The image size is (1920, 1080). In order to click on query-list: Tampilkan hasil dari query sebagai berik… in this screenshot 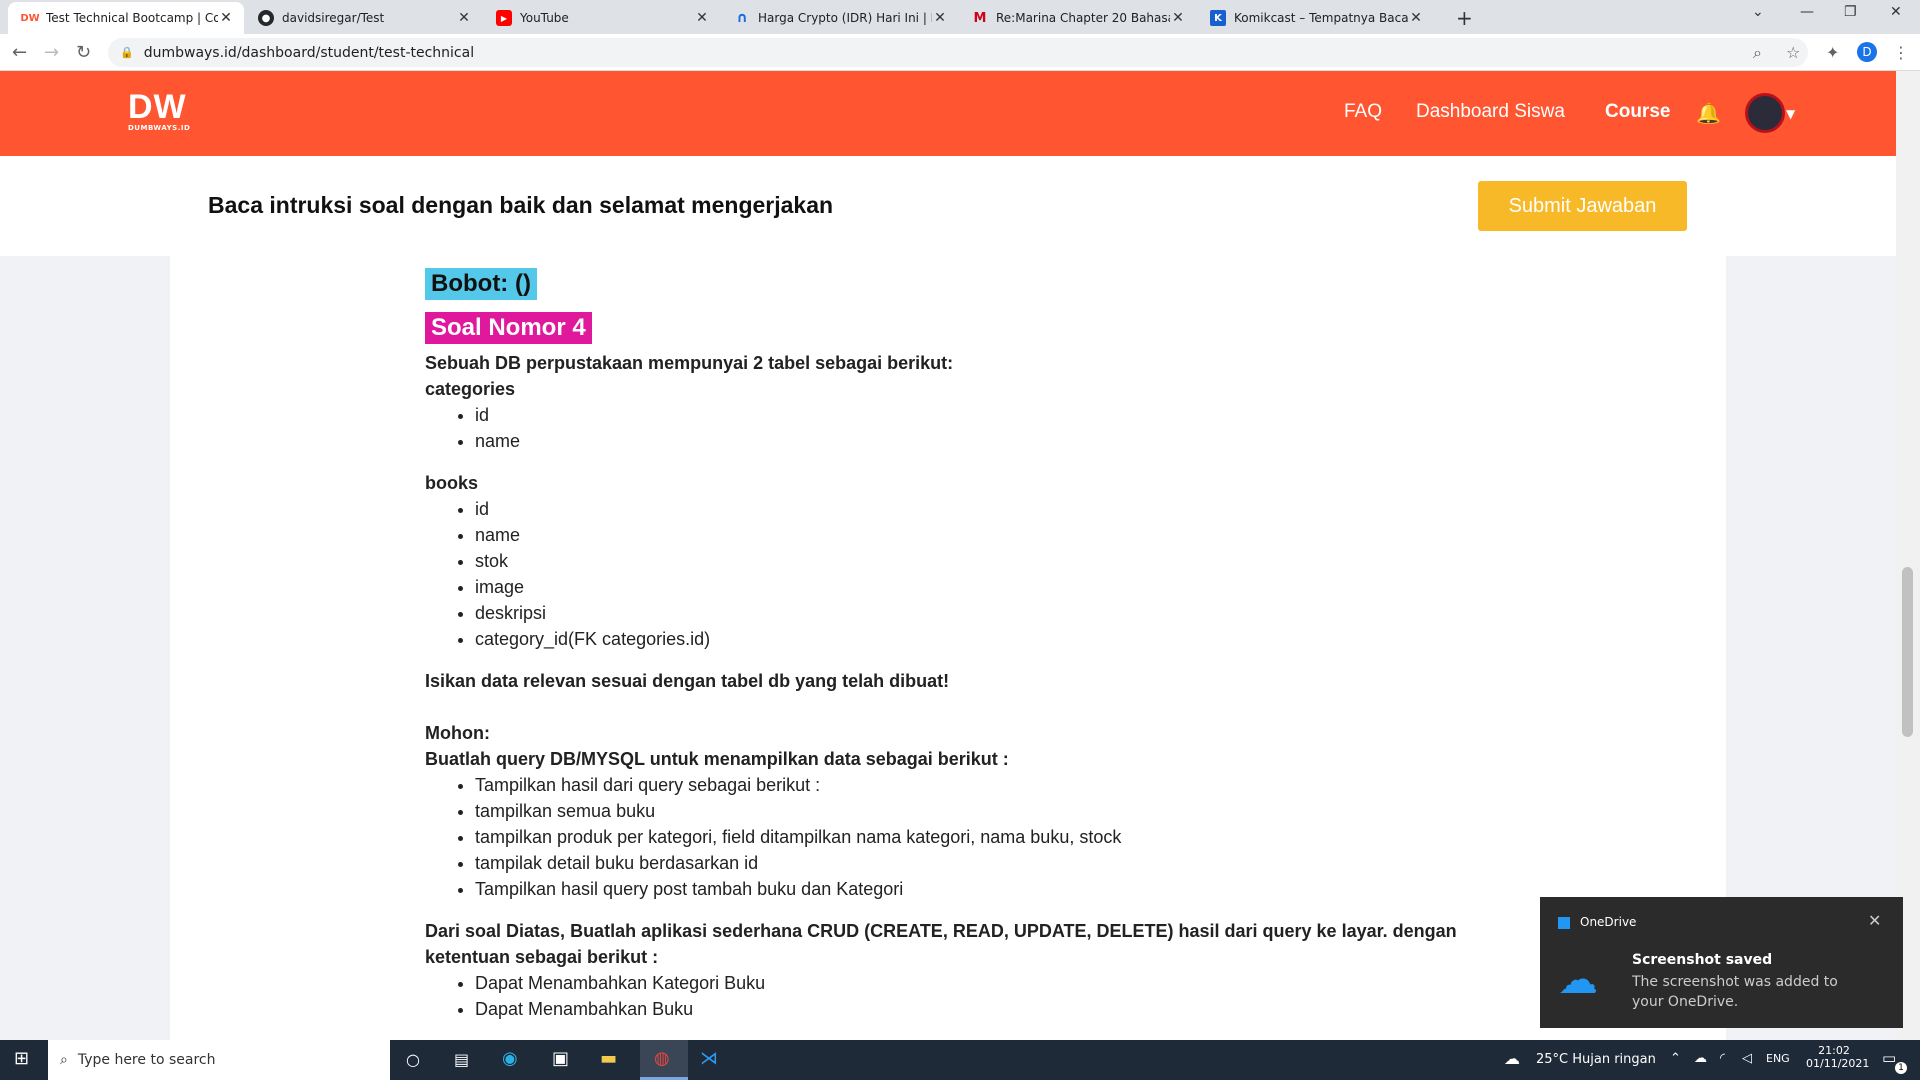, I will do `click(1000, 837)`.